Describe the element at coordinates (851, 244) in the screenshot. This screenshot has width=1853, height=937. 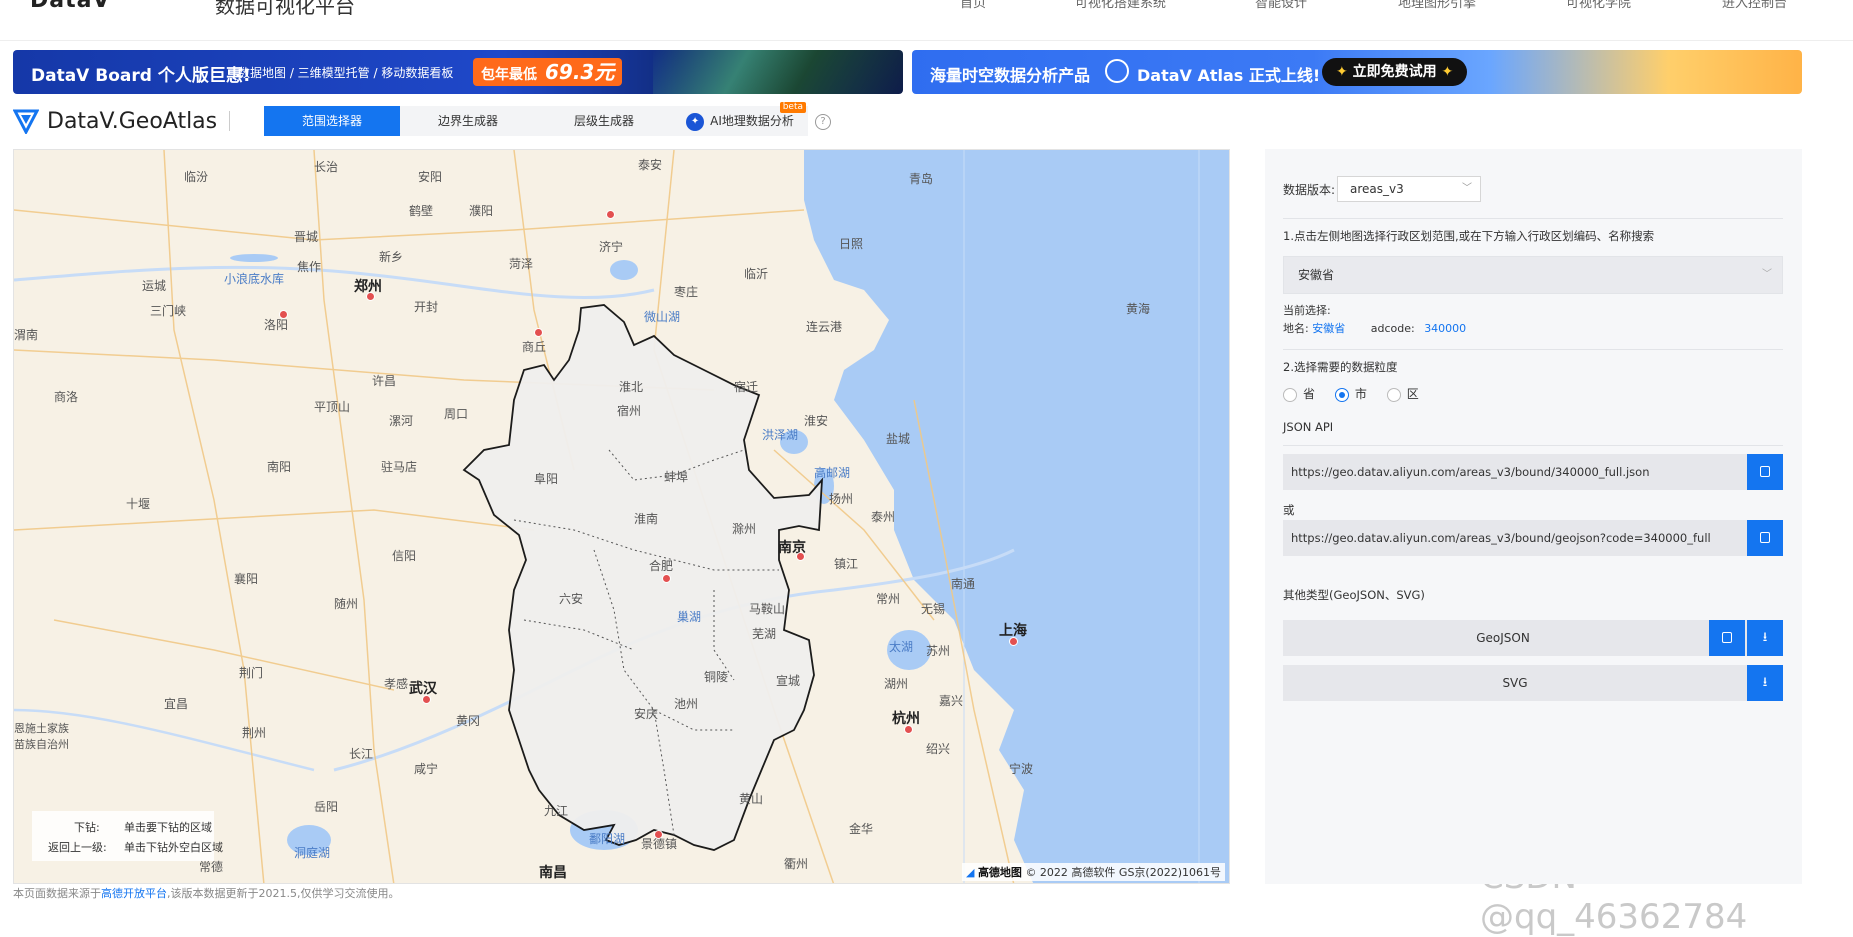
I see `map-label: 日照` at that location.